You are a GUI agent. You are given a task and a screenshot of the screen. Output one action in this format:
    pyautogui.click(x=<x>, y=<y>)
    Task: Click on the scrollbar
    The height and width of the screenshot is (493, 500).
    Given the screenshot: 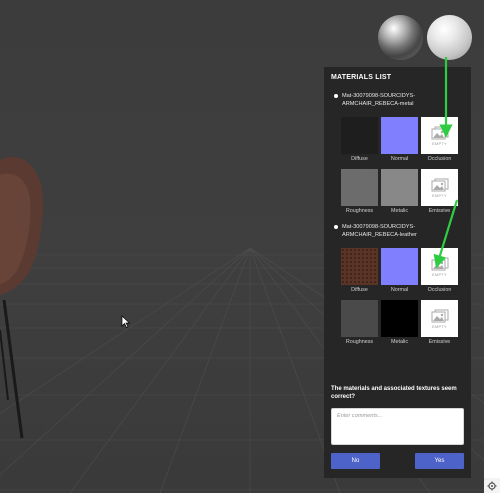 What is the action you would take?
    pyautogui.click(x=492, y=246)
    